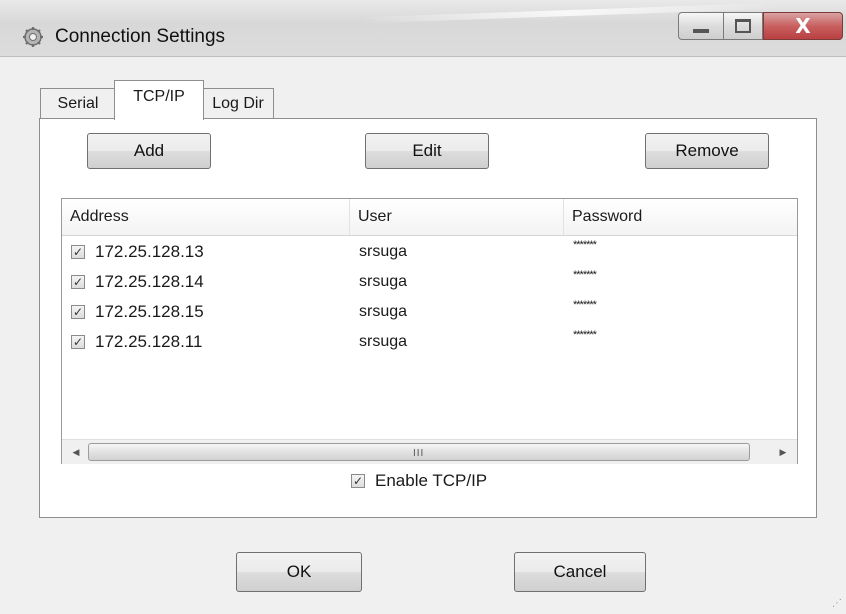  I want to click on table-row: ✓ 172.25.128.14 srsuga *******, so click(429, 282).